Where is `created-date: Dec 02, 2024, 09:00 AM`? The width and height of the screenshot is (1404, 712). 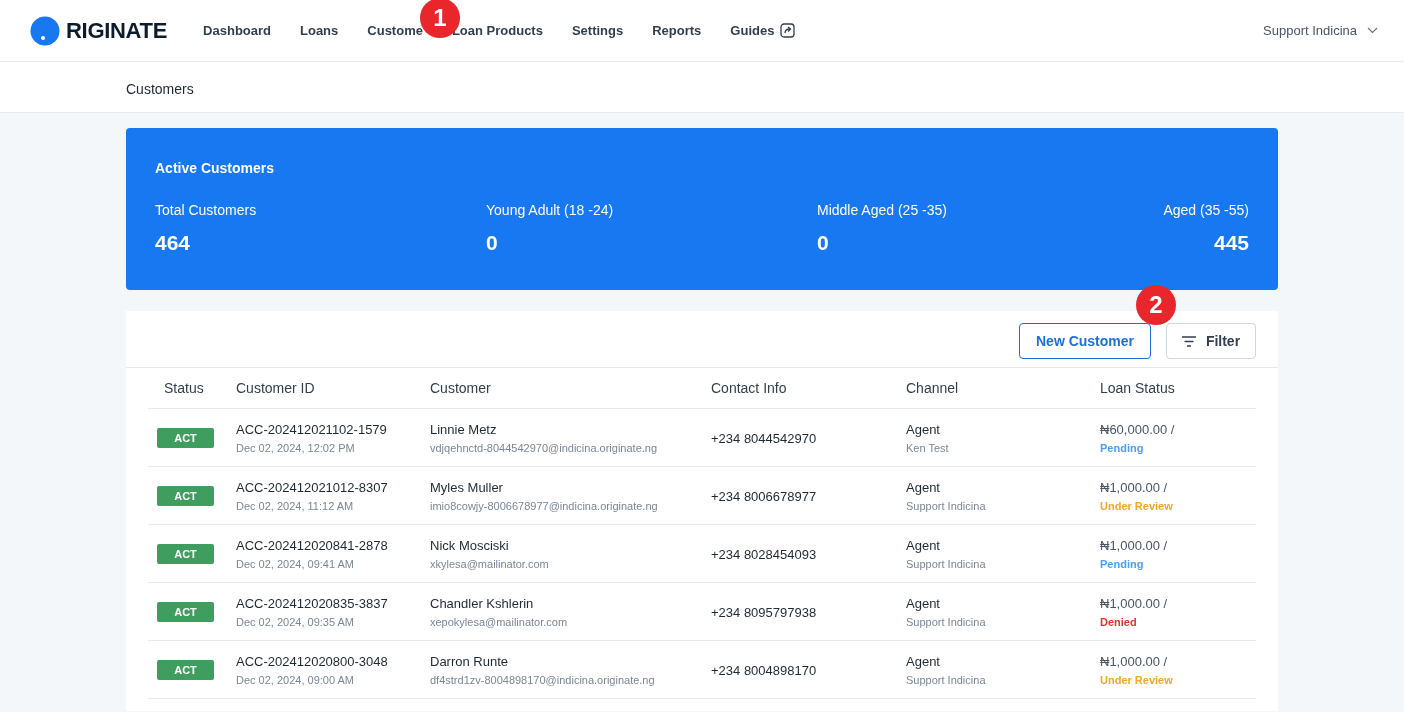
created-date: Dec 02, 2024, 09:00 AM is located at coordinates (295, 679).